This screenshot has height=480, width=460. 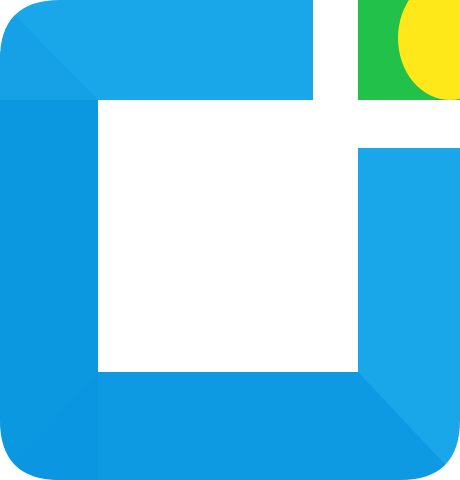 I want to click on corner-accent, so click(x=409, y=50).